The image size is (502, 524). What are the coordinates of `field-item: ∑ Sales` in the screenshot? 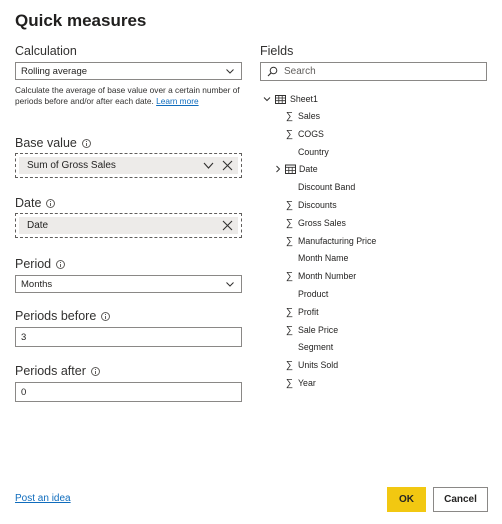 It's located at (302, 116).